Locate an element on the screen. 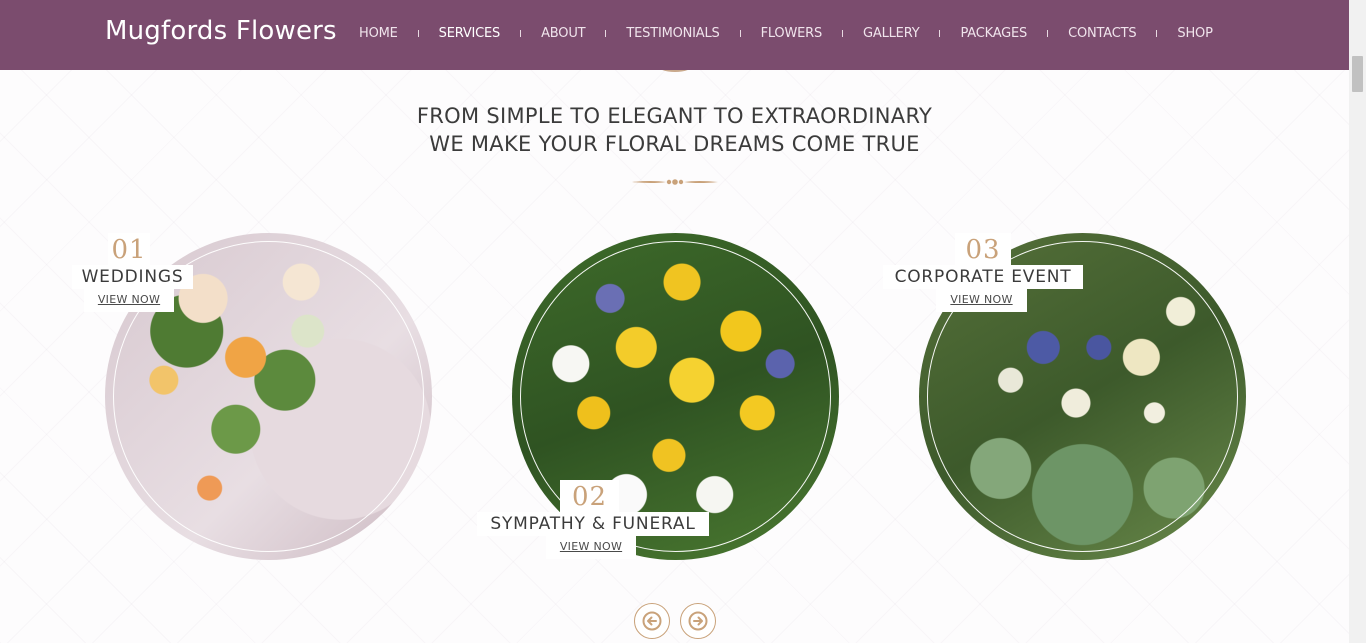 Image resolution: width=1366 pixels, height=643 pixels. service-number: 03 is located at coordinates (983, 249).